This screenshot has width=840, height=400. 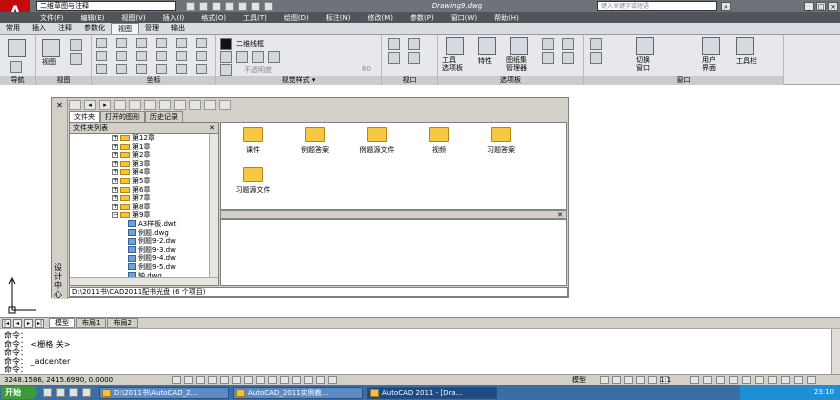 I want to click on tool-palette-icon, so click(x=455, y=46).